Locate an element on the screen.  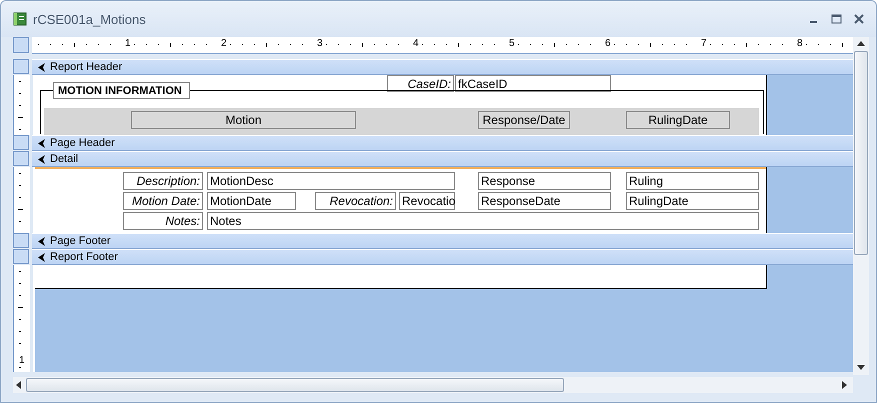
ruler-number: 2 is located at coordinates (224, 44).